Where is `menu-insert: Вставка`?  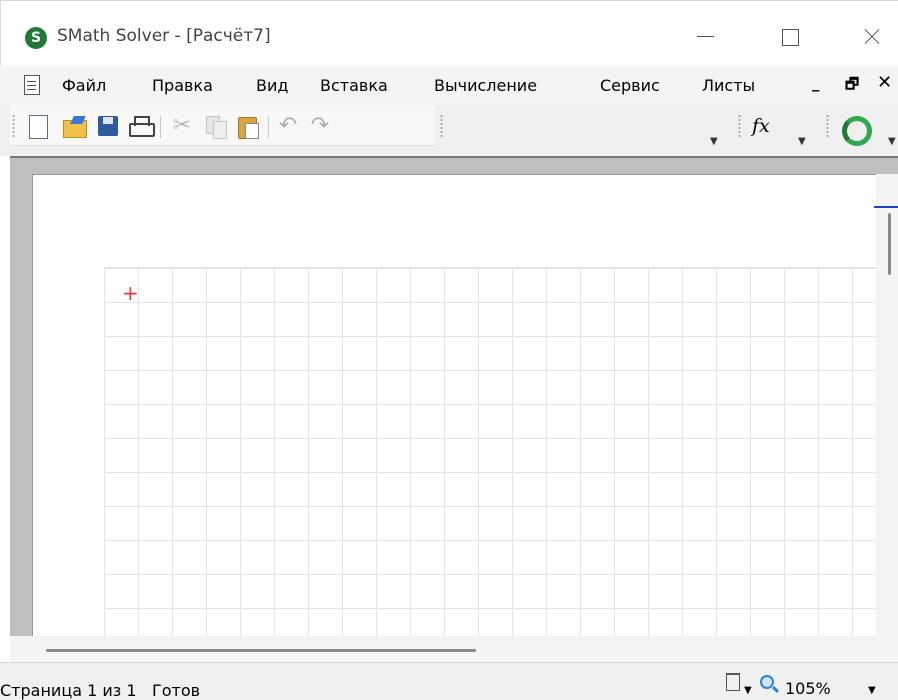
menu-insert: Вставка is located at coordinates (354, 85).